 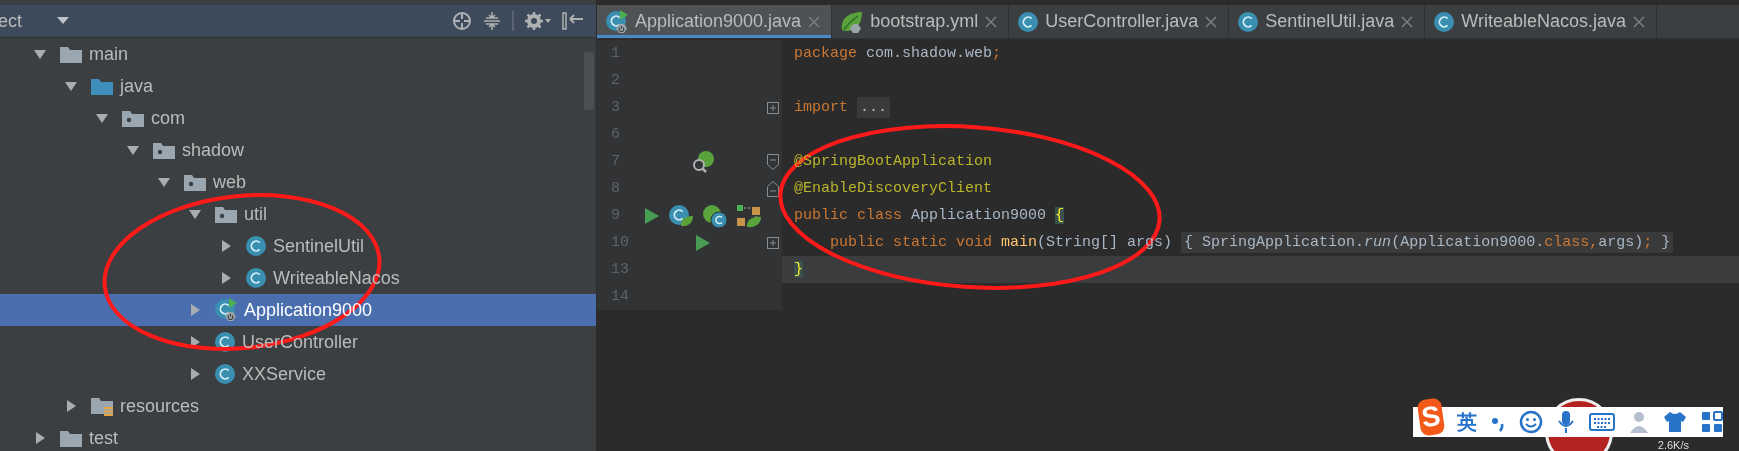 I want to click on editor-tab: Application9000.java, so click(x=715, y=21).